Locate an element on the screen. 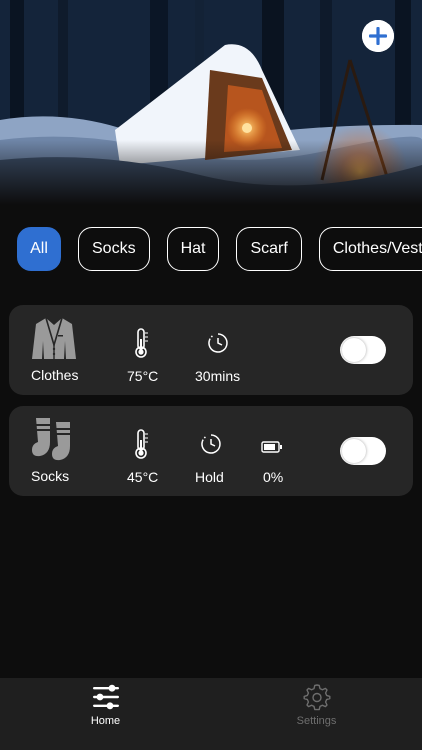 The width and height of the screenshot is (422, 750). temperature-cell: 45°C is located at coordinates (143, 451).